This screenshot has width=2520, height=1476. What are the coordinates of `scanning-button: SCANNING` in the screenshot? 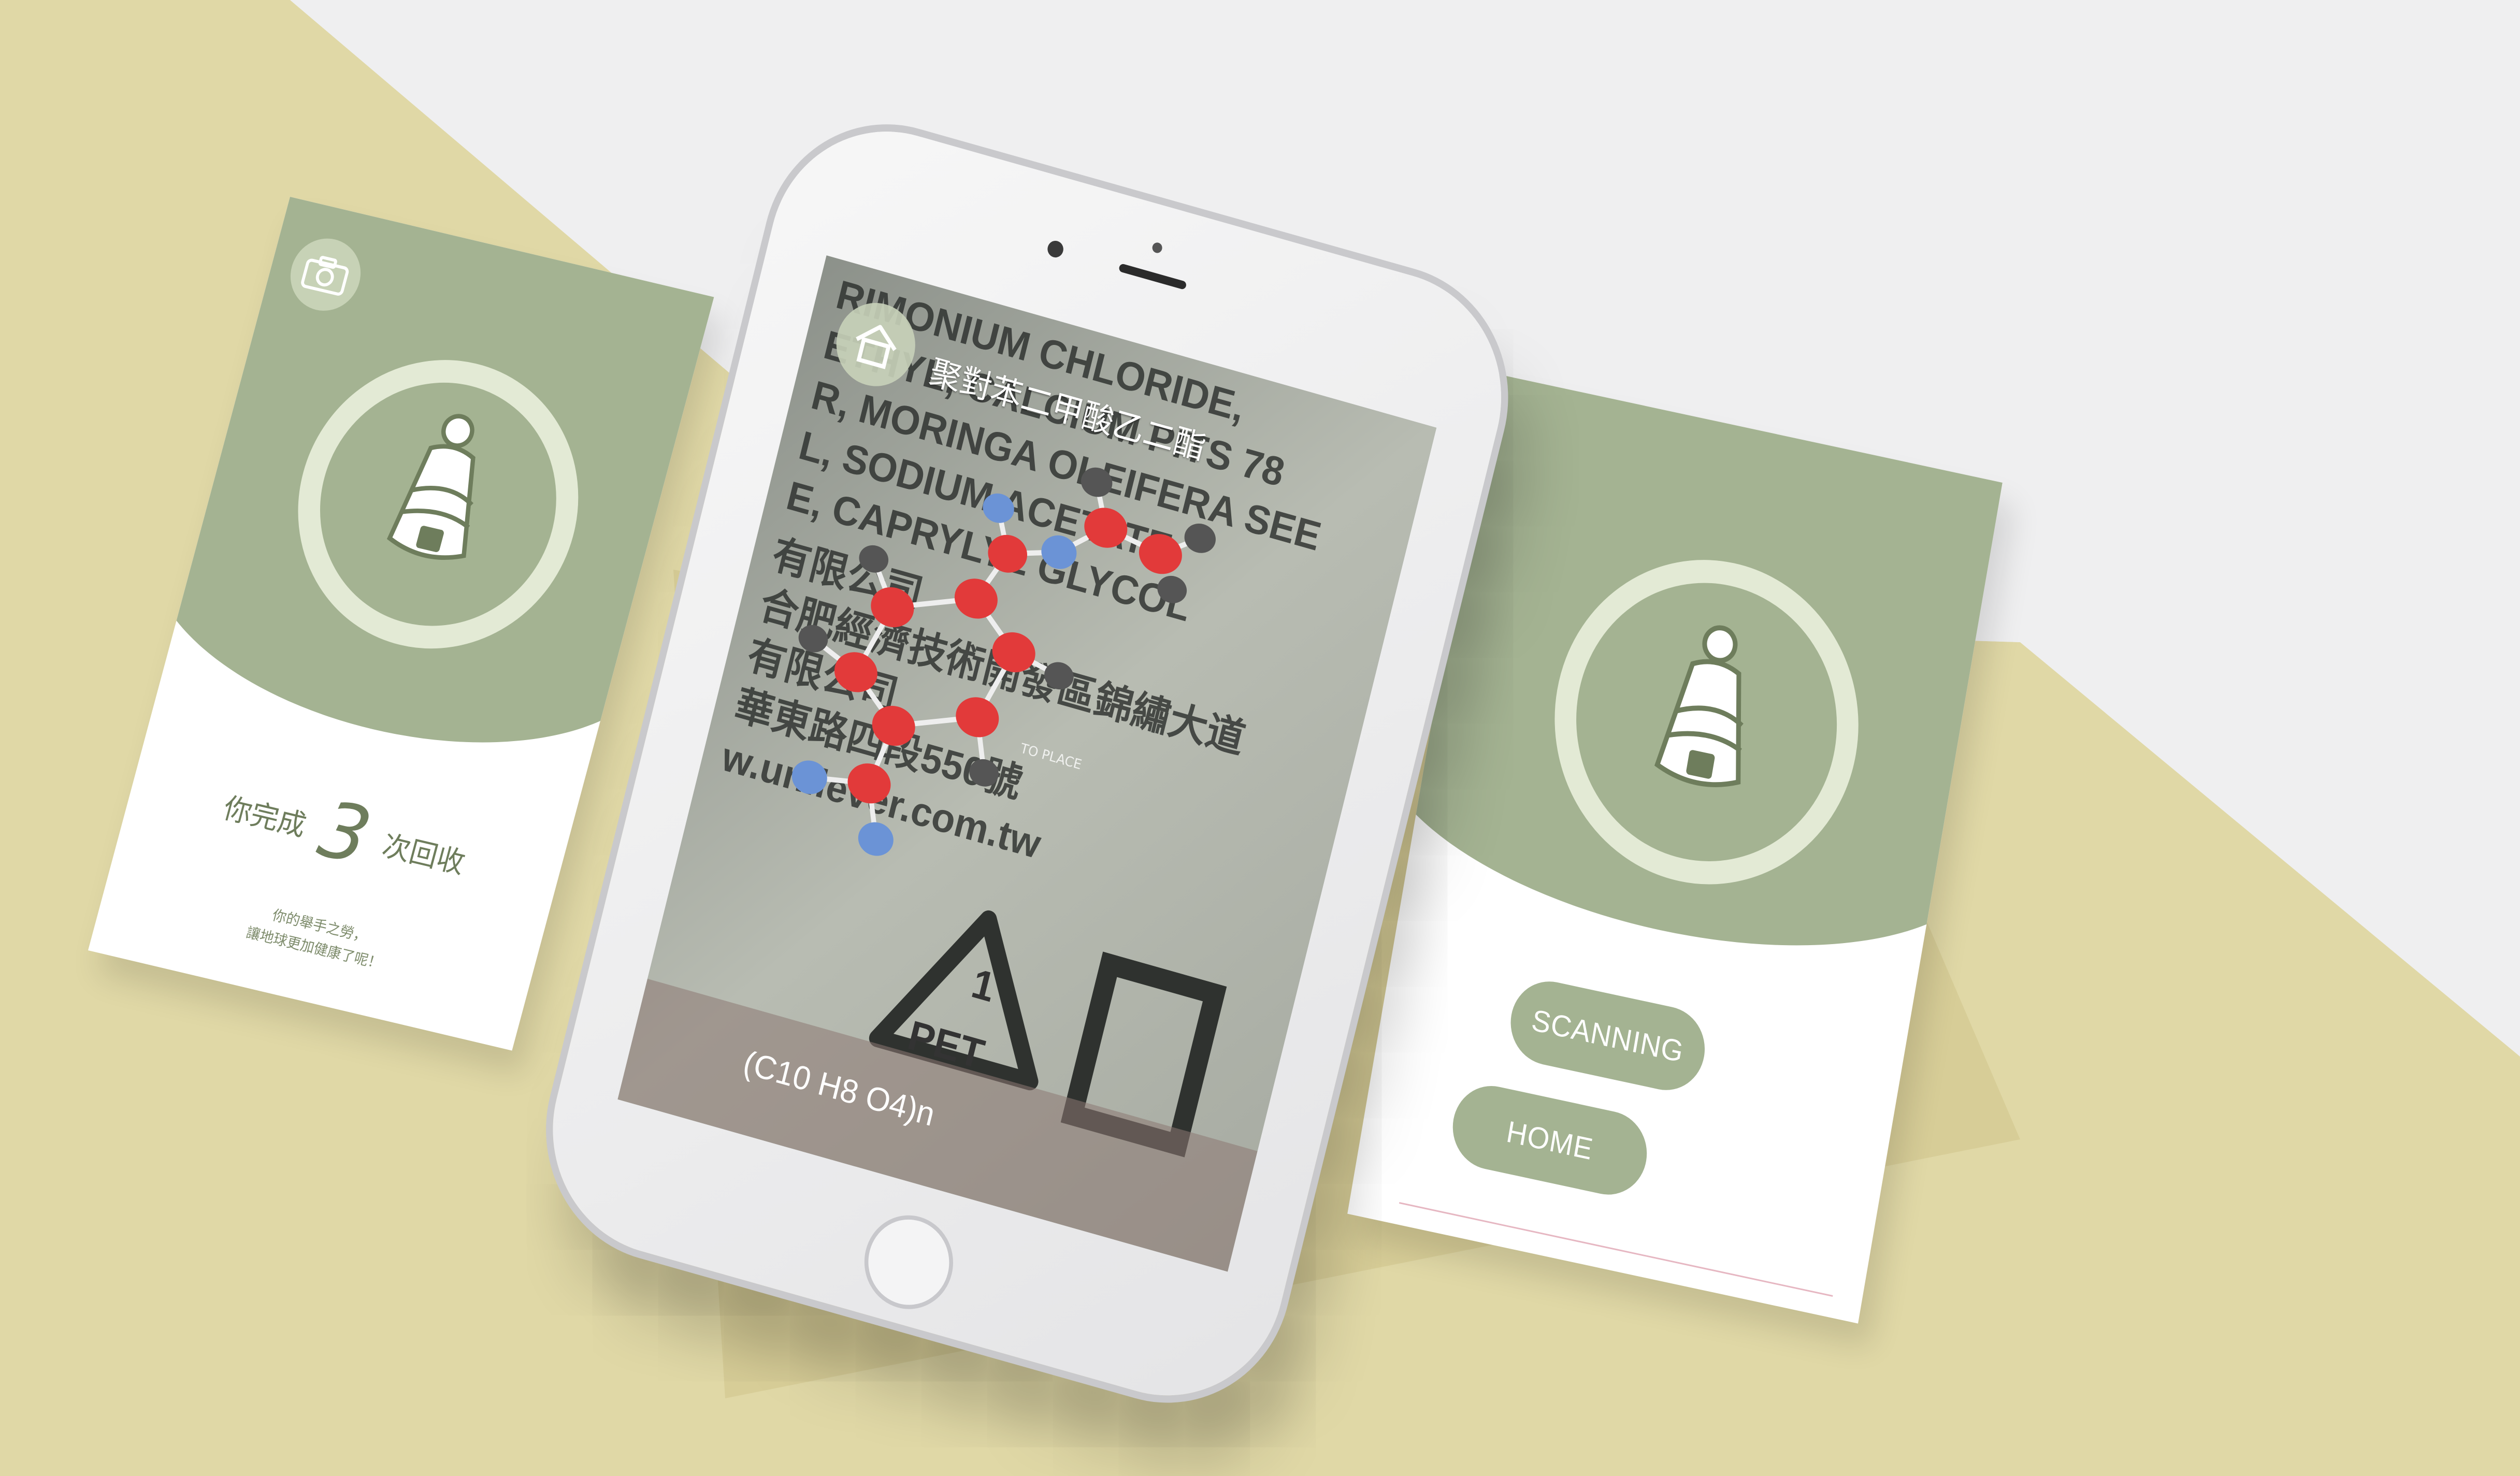 It's located at (1607, 1036).